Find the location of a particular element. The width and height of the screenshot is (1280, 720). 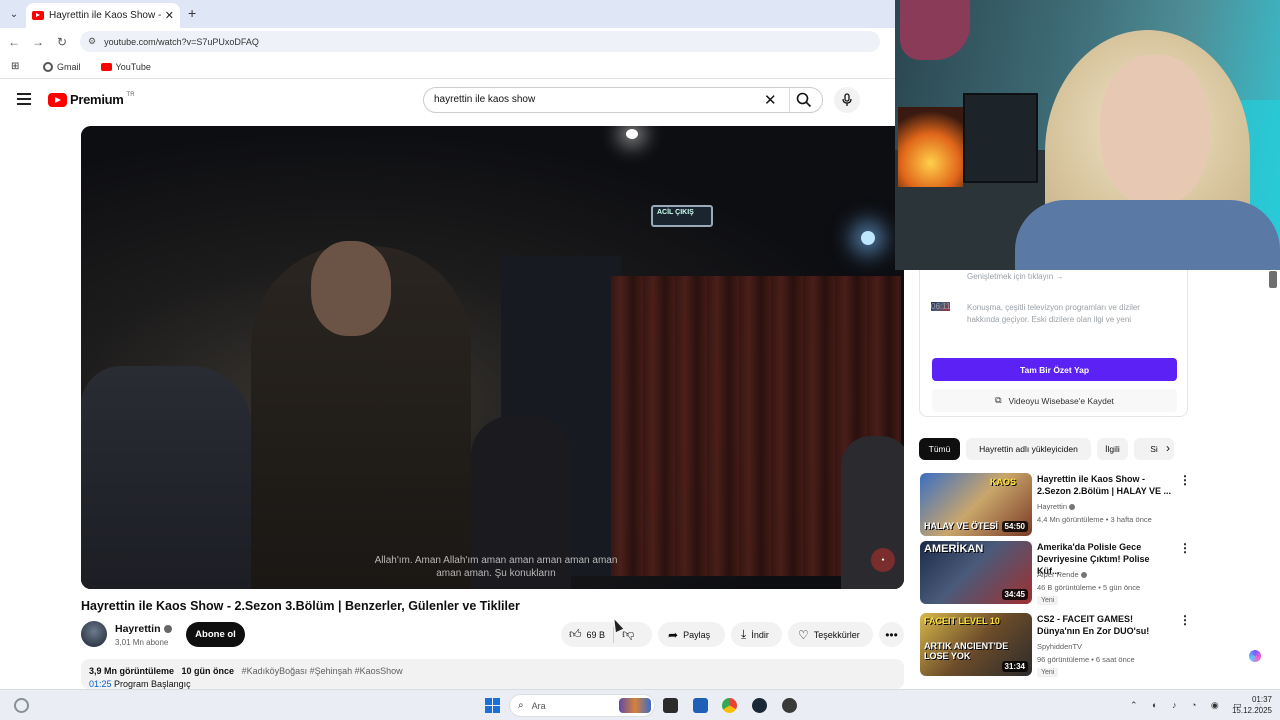

thanks-label: Teşekkürler is located at coordinates (836, 634).